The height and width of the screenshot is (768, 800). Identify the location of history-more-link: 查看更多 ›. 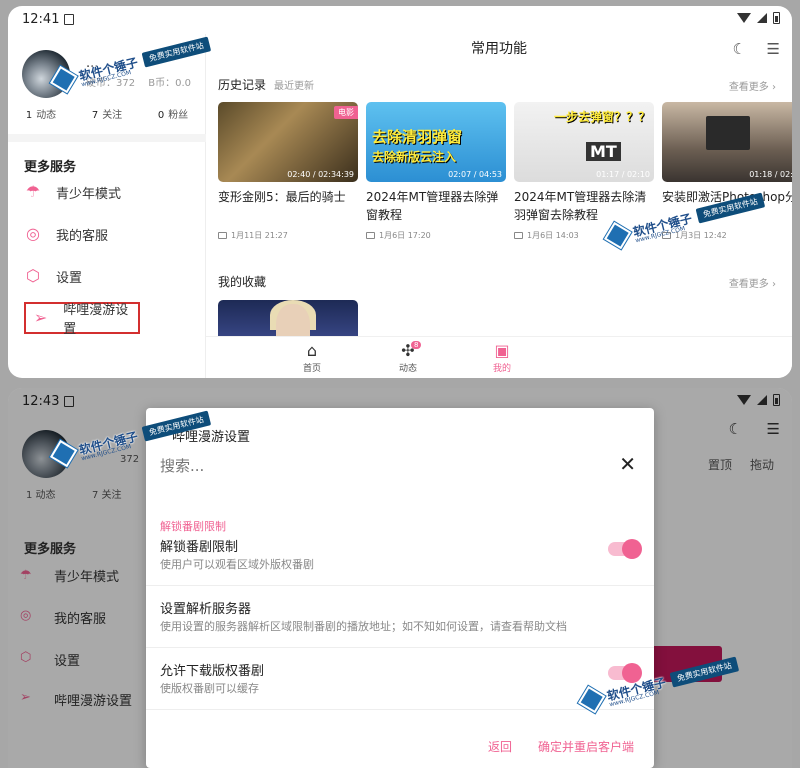
(752, 85).